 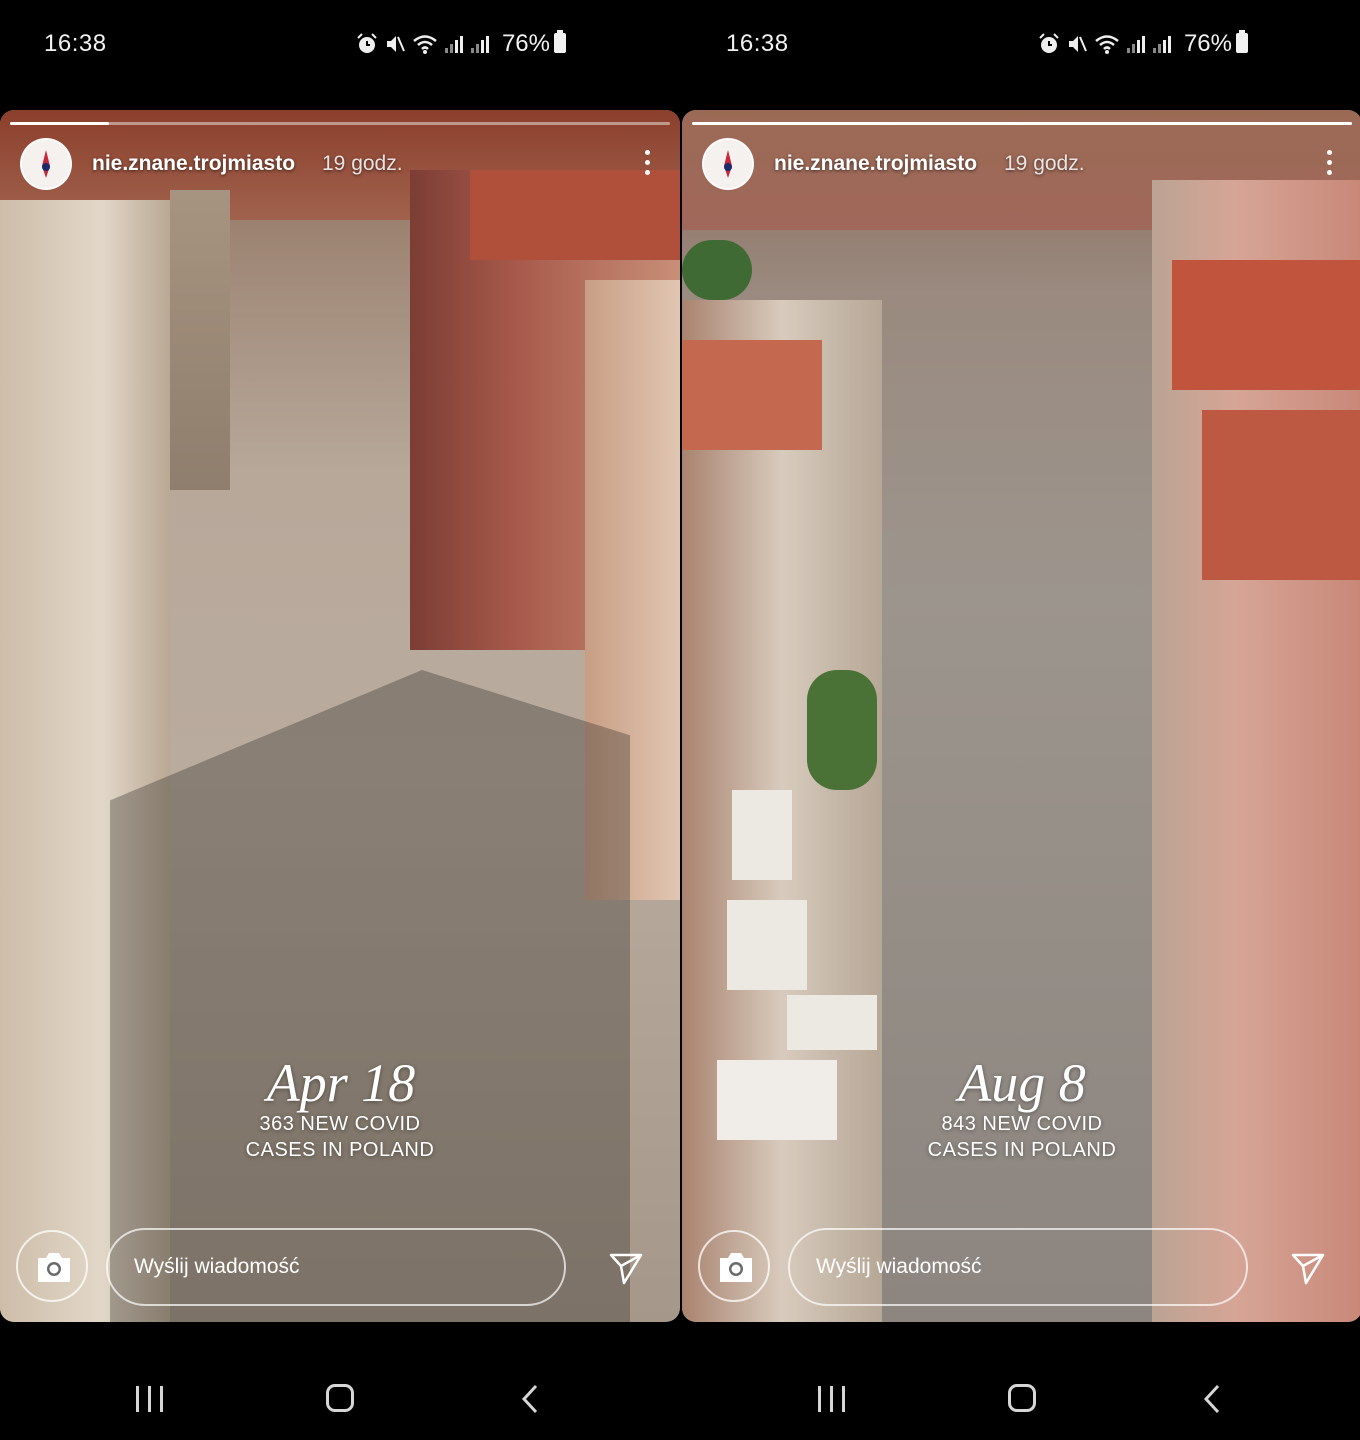 What do you see at coordinates (340, 1124) in the screenshot?
I see `caption-line-1: 363 NEW COVID` at bounding box center [340, 1124].